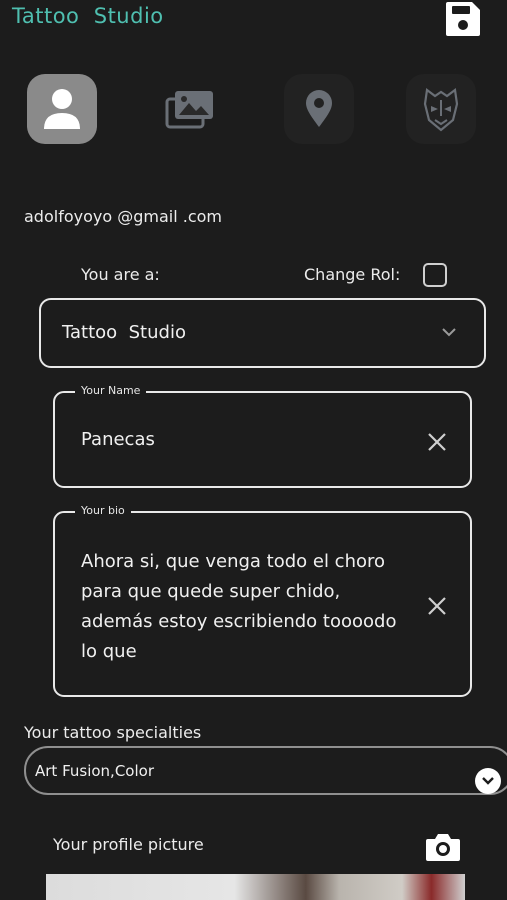 The image size is (507, 900). I want to click on tattoo-mask-icon, so click(441, 110).